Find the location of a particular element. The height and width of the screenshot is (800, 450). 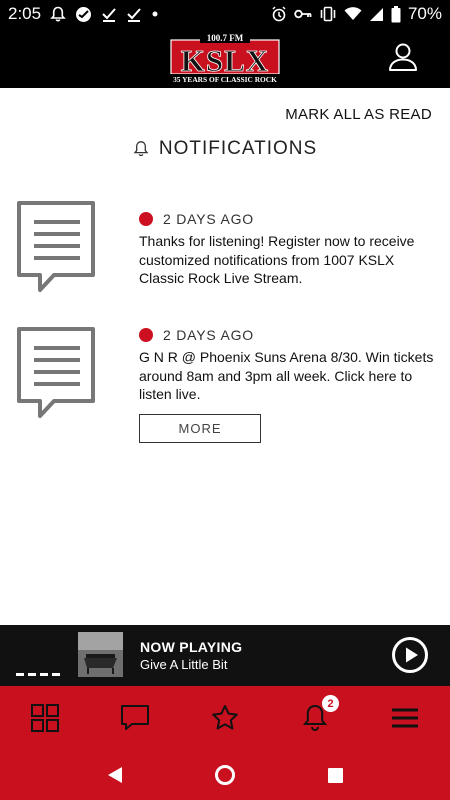

system-back-button is located at coordinates (115, 775).